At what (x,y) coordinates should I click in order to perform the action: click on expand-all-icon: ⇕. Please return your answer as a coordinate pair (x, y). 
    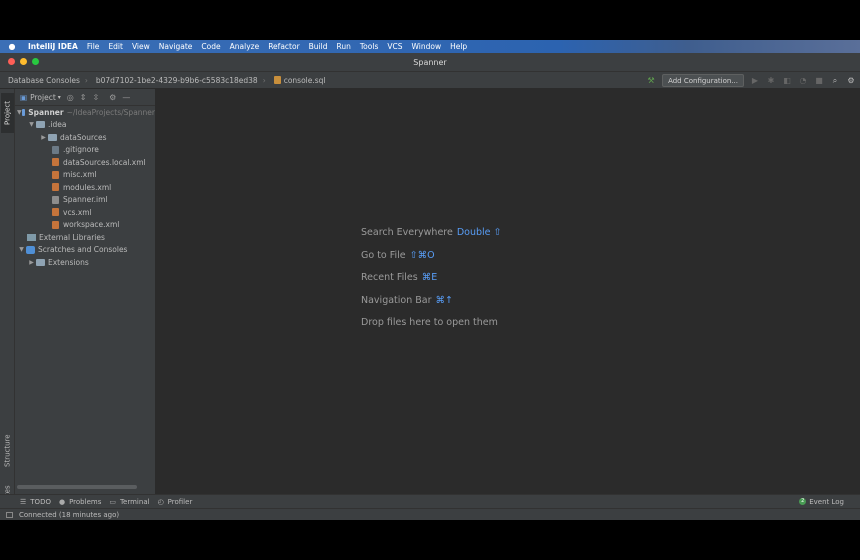
    Looking at the image, I should click on (83, 97).